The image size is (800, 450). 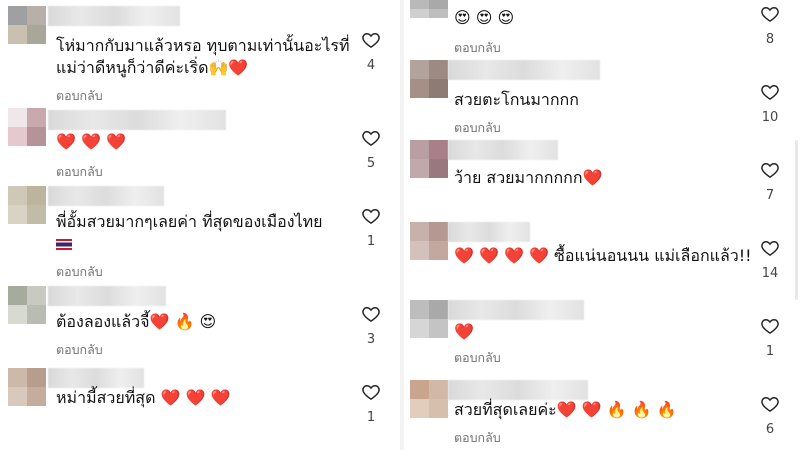 What do you see at coordinates (64, 244) in the screenshot?
I see `thai-flag-emoji` at bounding box center [64, 244].